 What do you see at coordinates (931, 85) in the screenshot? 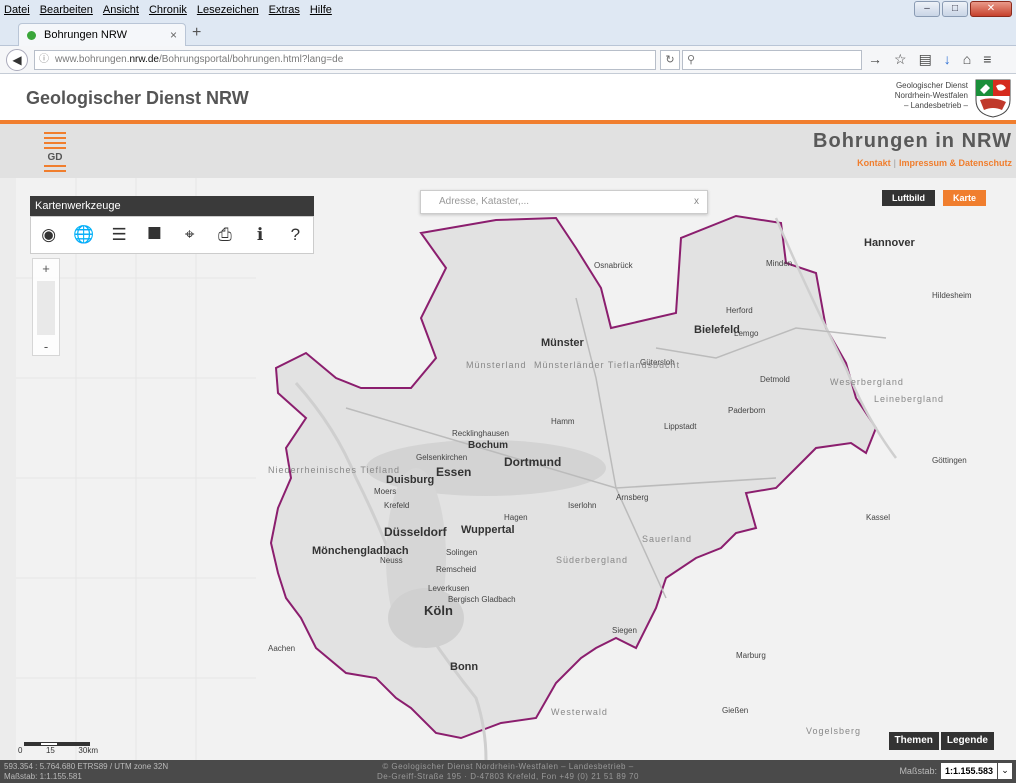
I see `brand-line: Geologischer Dienst` at bounding box center [931, 85].